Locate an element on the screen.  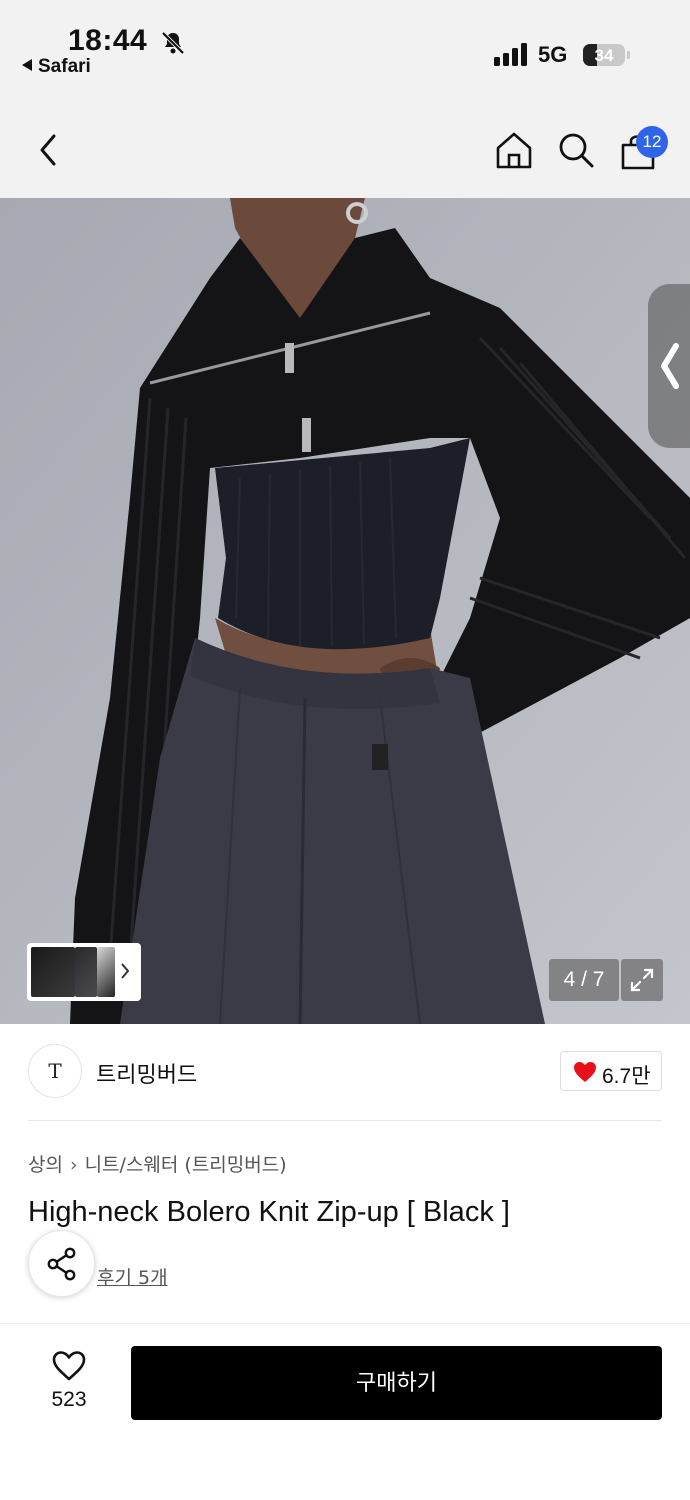
breadcrumb: 상의 › 니트/스웨터 (트리밍버드) is located at coordinates (157, 1163).